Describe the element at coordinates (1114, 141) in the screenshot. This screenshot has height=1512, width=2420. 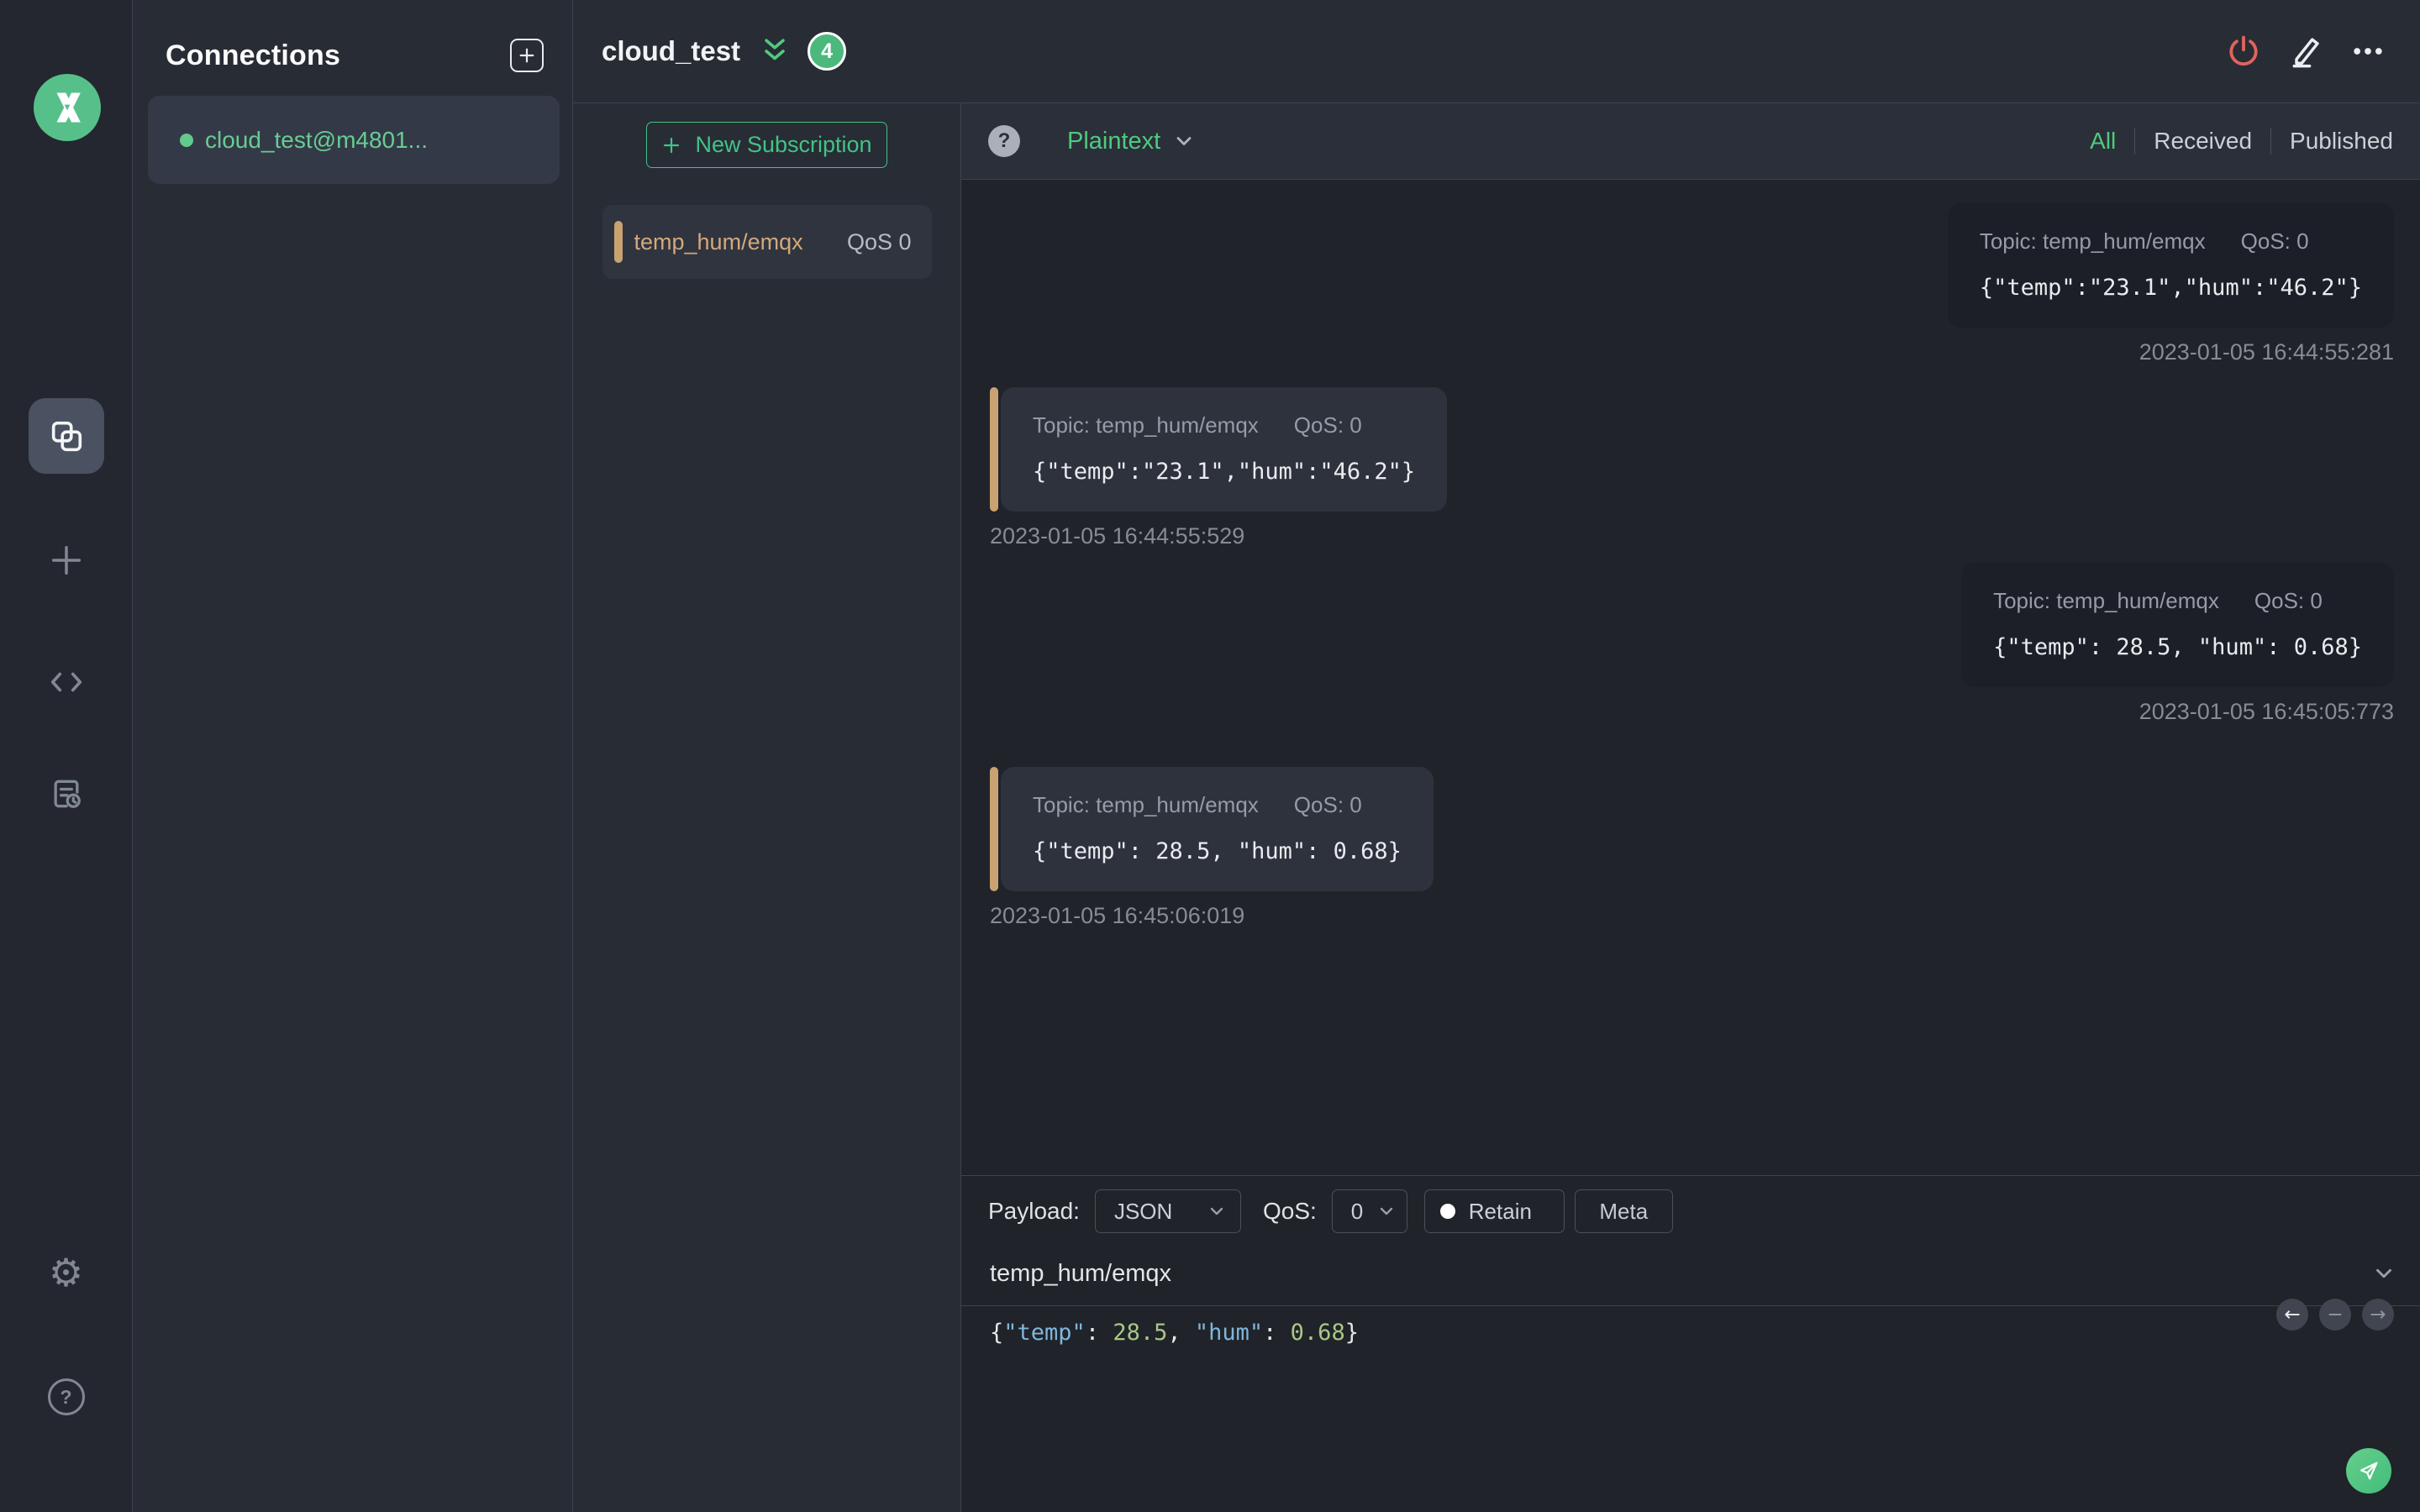
I see `message-format-value: Plaintext` at that location.